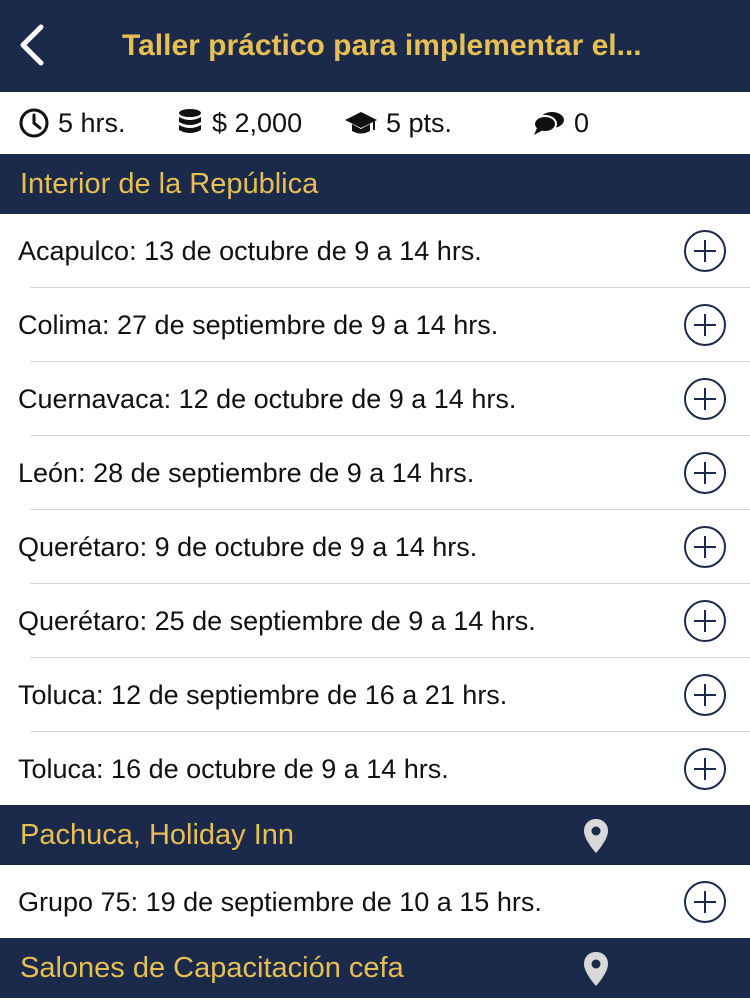  I want to click on list-item: Acapulco: 13 de octubre de 9 a 14 hrs., so click(375, 251).